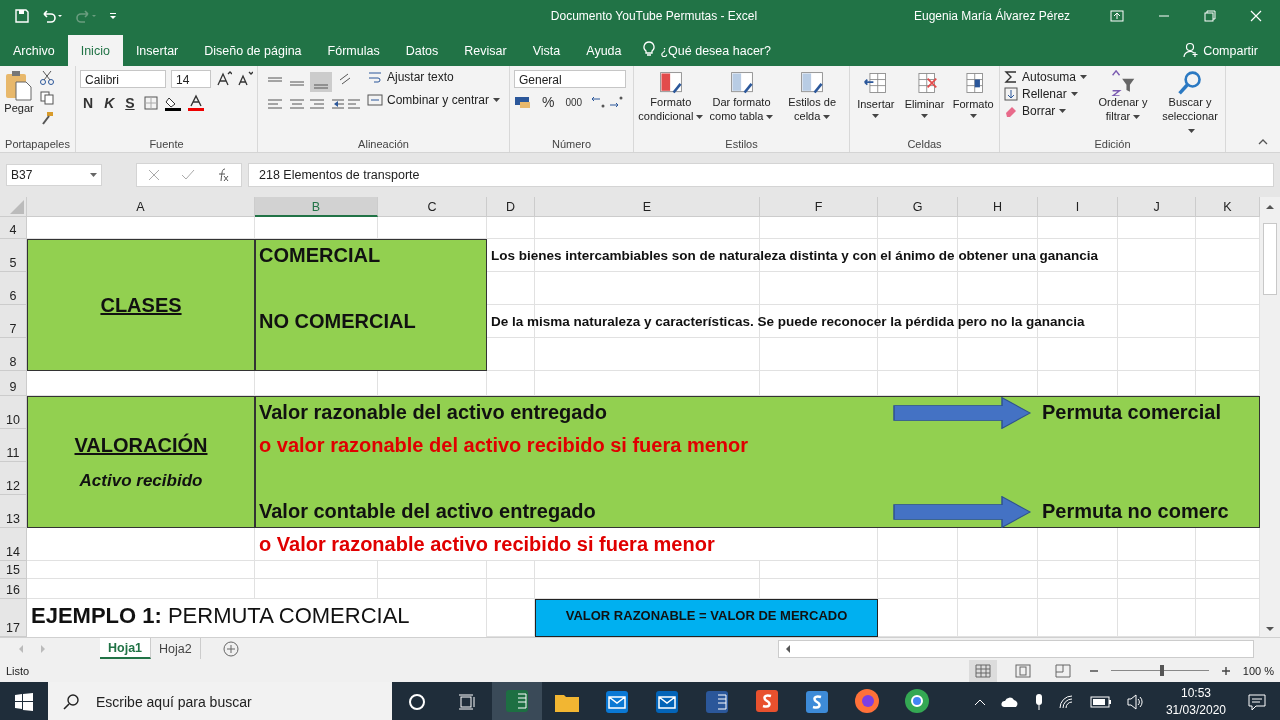  What do you see at coordinates (1225, 670) in the screenshot?
I see `zoom-in-icon` at bounding box center [1225, 670].